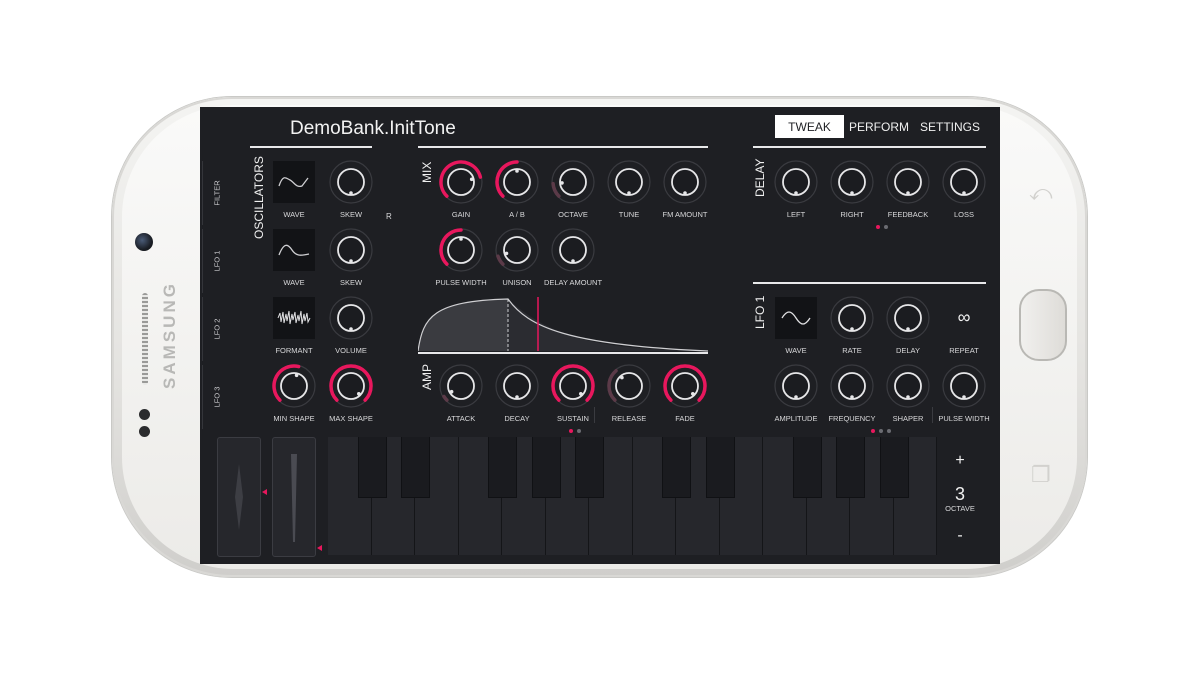  What do you see at coordinates (216, 193) in the screenshot?
I see `side-tab-filter: FILTER` at bounding box center [216, 193].